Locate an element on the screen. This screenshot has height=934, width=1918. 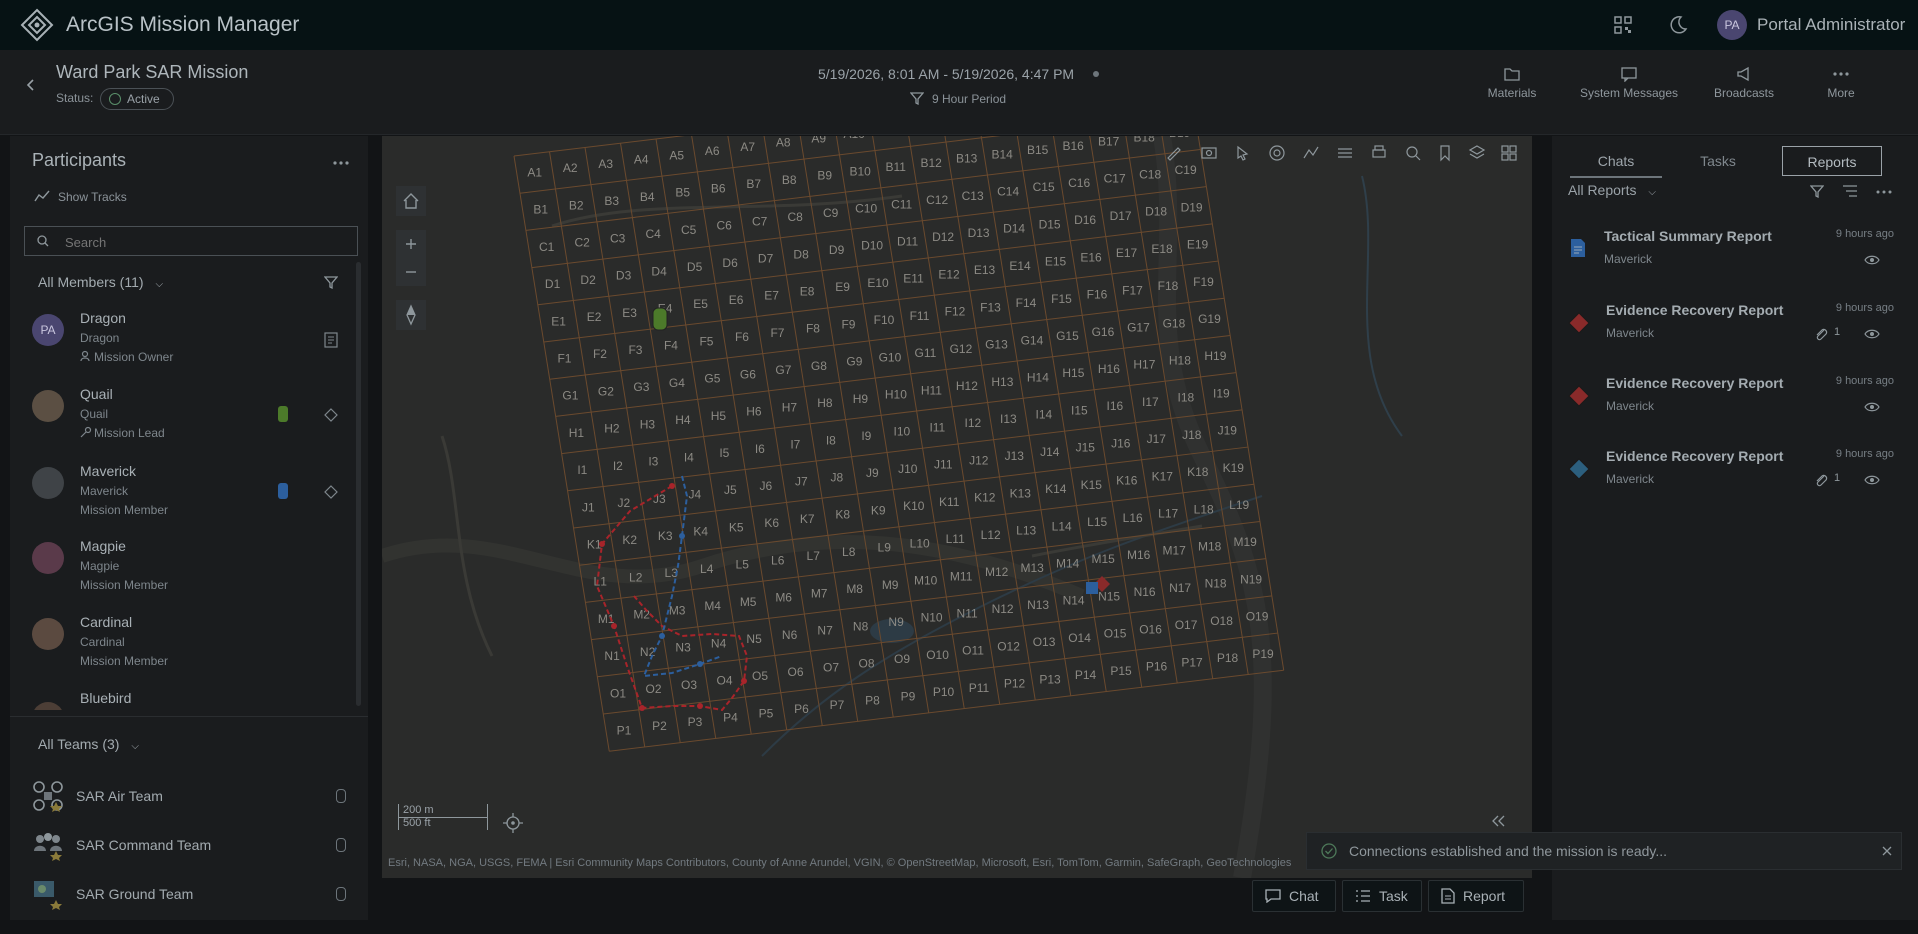
grid-cell-label: B6 is located at coordinates (718, 188).